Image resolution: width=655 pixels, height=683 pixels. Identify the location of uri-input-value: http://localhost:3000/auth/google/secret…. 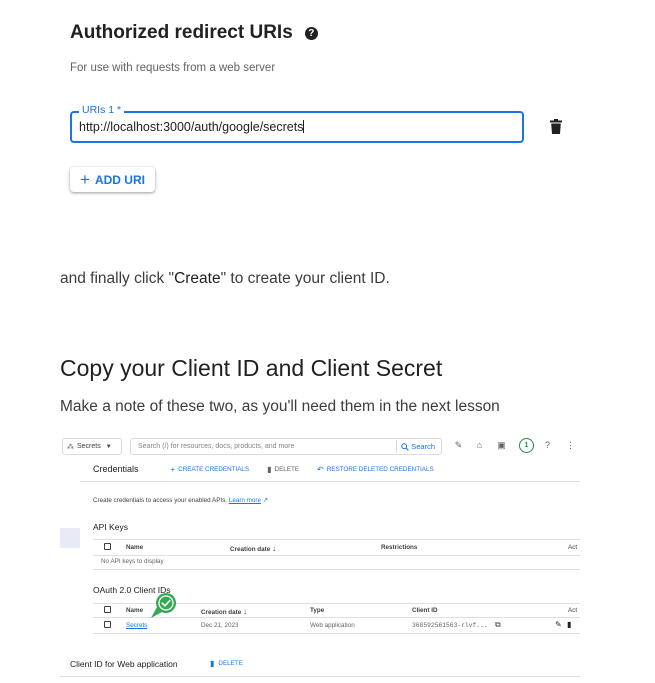
(192, 127).